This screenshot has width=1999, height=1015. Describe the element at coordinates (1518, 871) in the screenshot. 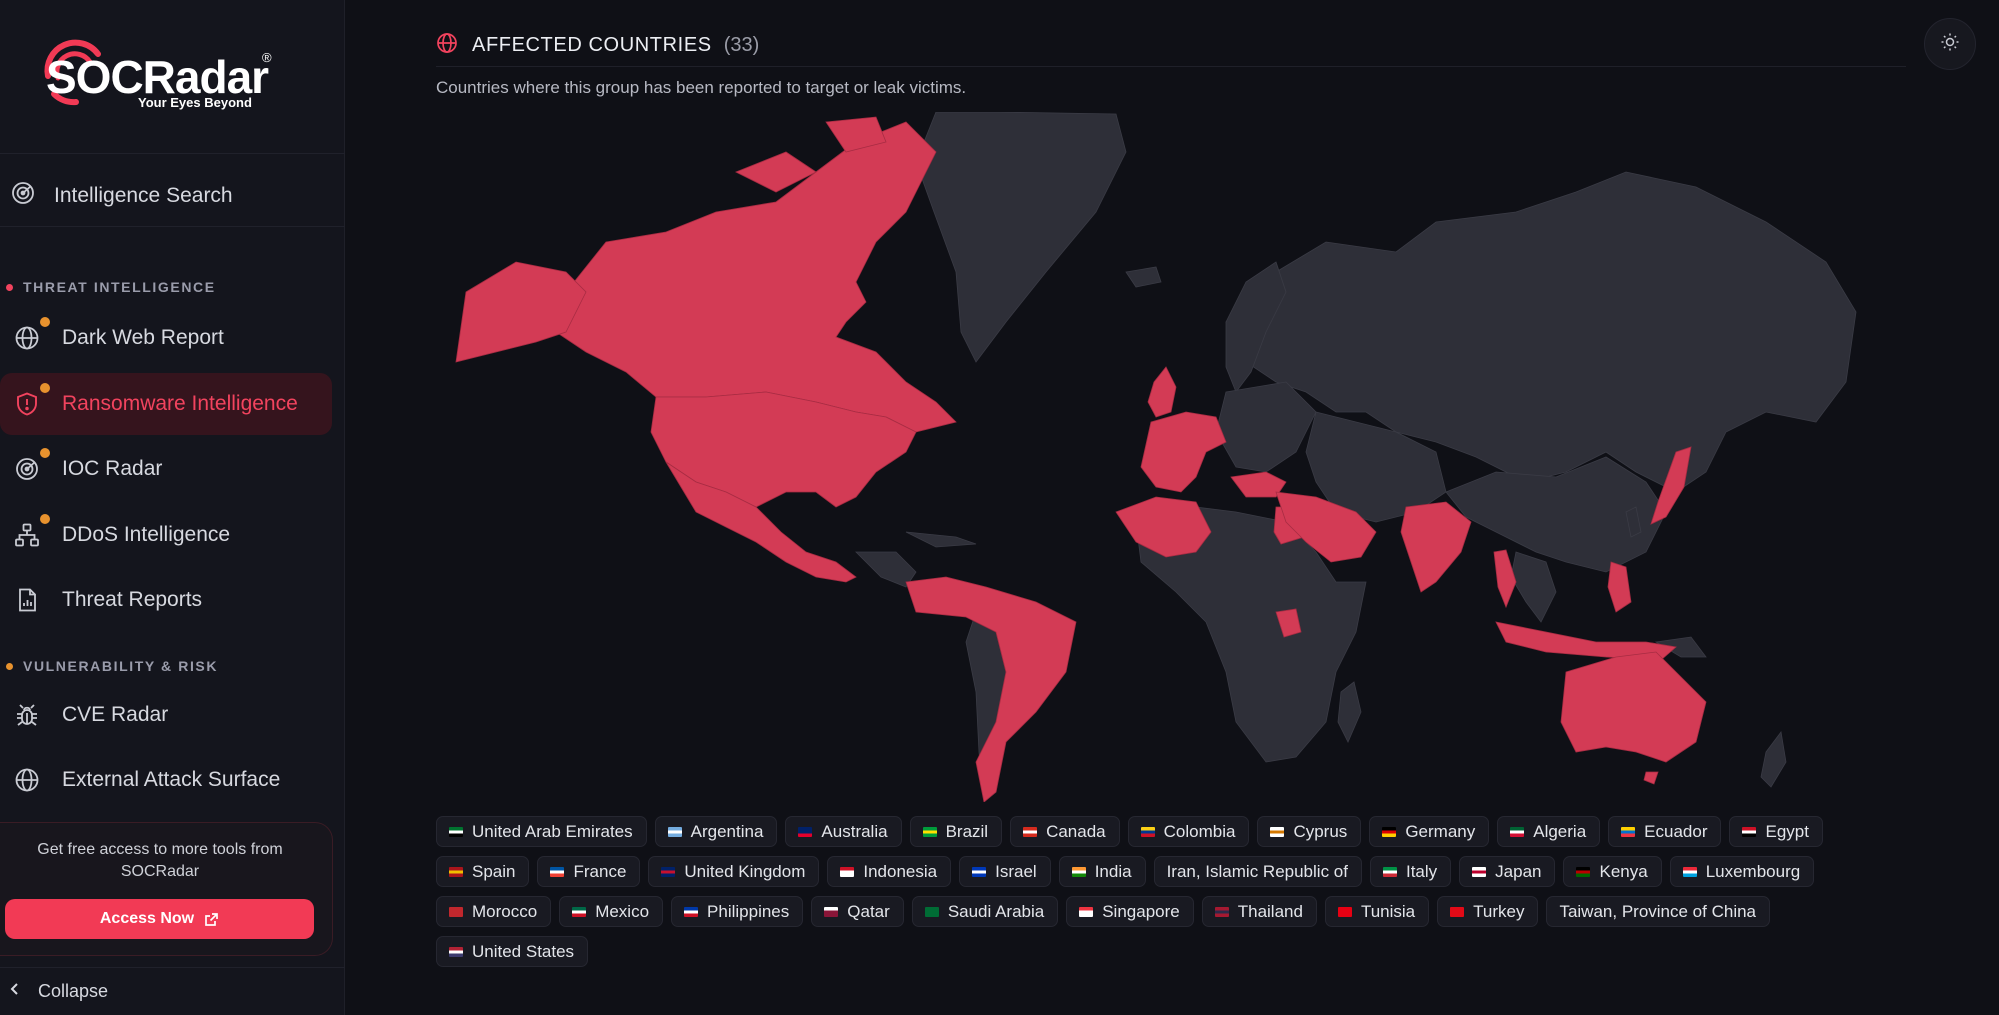

I see `country-name: Japan` at that location.